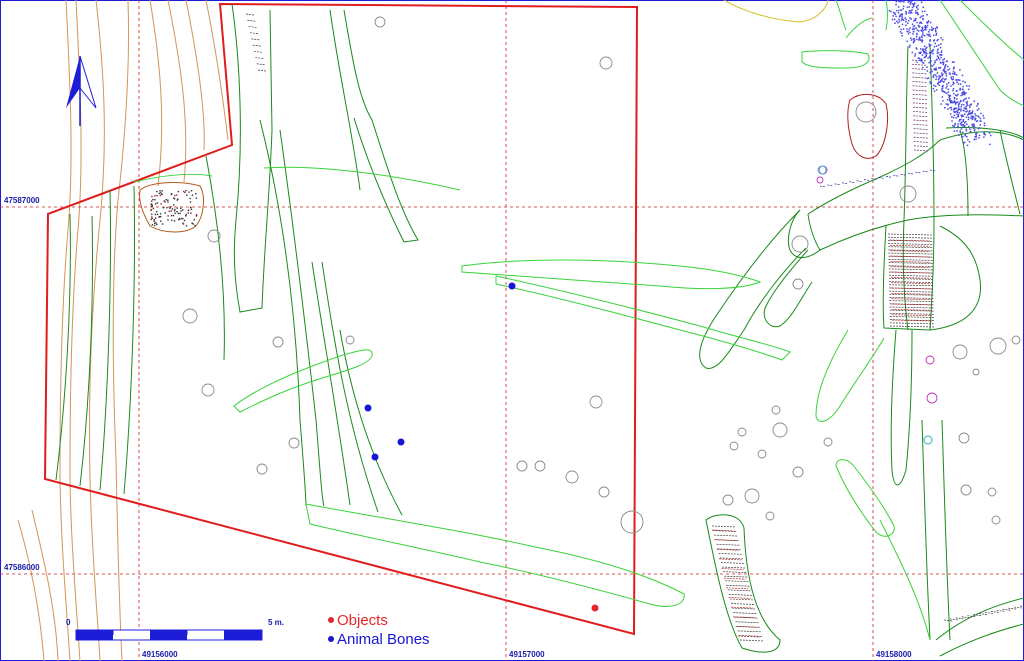 This screenshot has height=661, width=1024. What do you see at coordinates (276, 622) in the screenshot?
I see `scale-end-label: 5 m.` at bounding box center [276, 622].